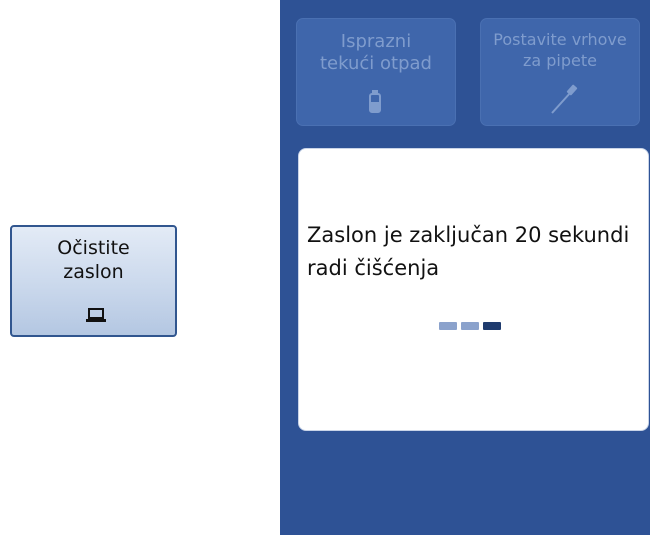 Image resolution: width=652 pixels, height=535 pixels. I want to click on load-pipette-tips-button: Postavite vrhove za pipete, so click(560, 72).